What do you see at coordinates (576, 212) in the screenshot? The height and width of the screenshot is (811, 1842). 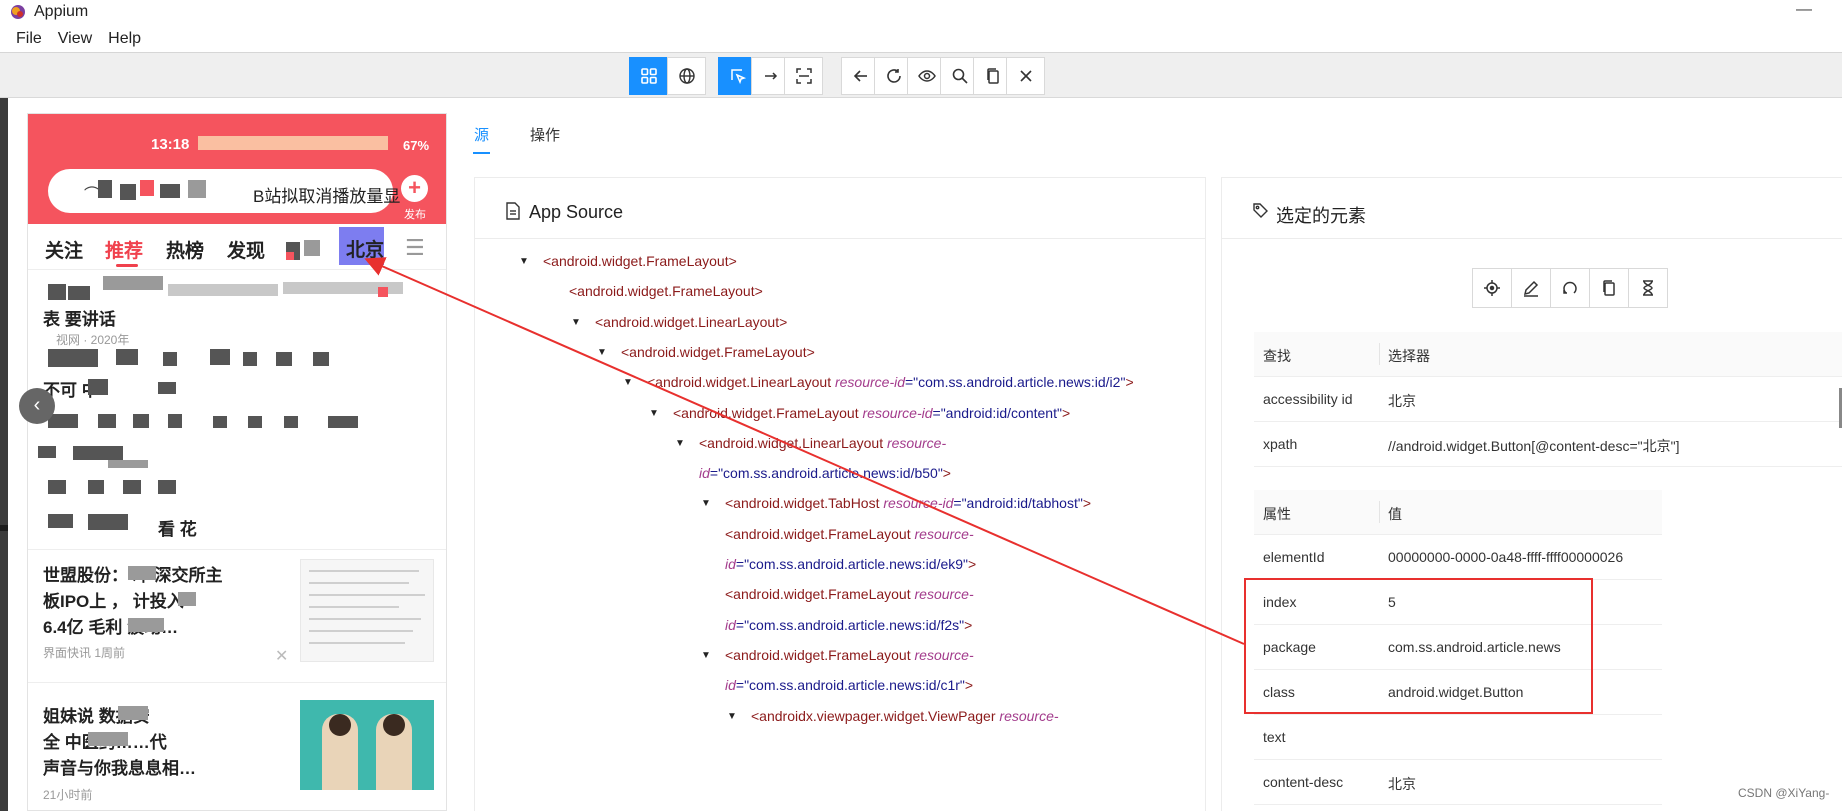 I see `app-source-title: App Source` at bounding box center [576, 212].